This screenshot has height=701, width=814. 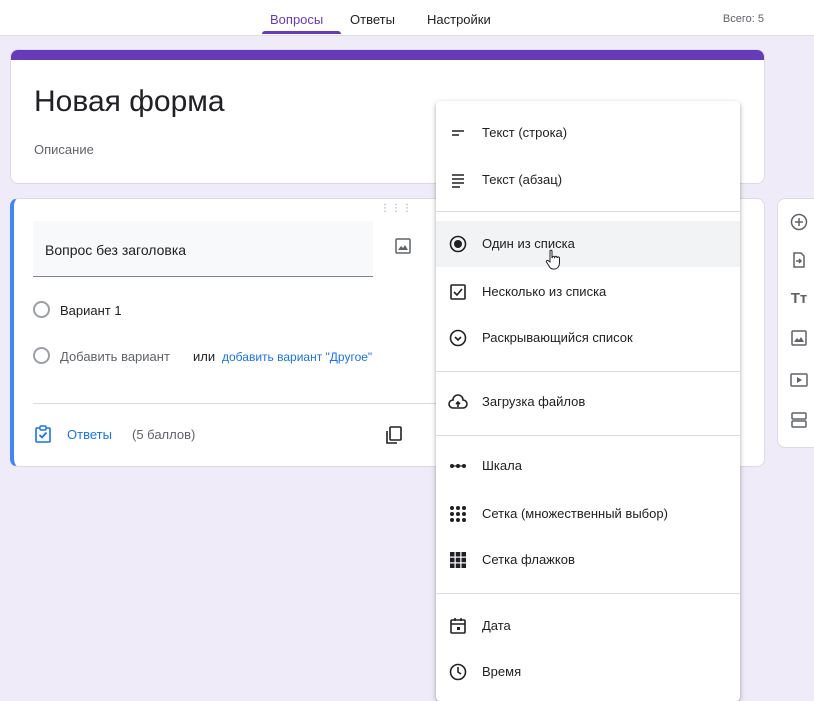 What do you see at coordinates (204, 356) in the screenshot?
I see `or-text: или` at bounding box center [204, 356].